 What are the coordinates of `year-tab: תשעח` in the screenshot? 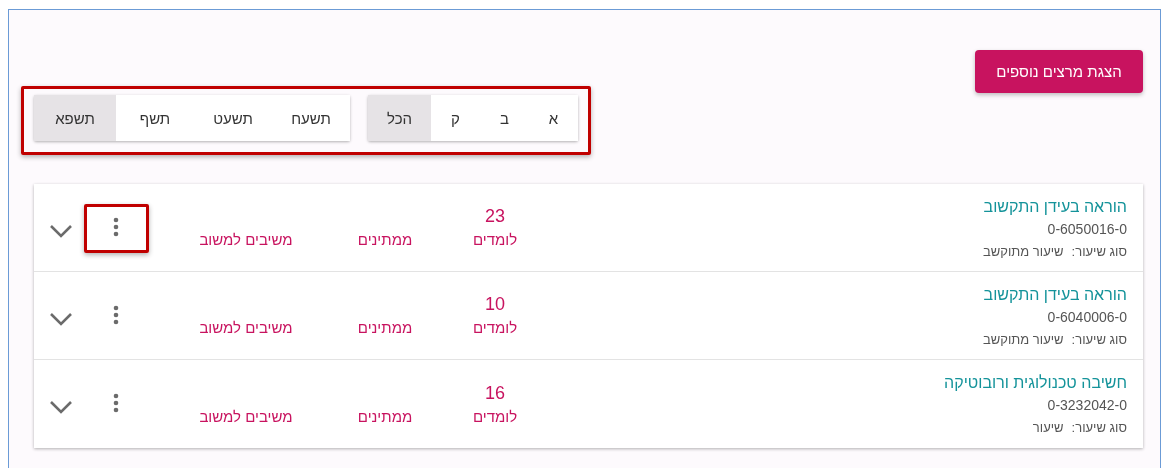 It's located at (311, 118).